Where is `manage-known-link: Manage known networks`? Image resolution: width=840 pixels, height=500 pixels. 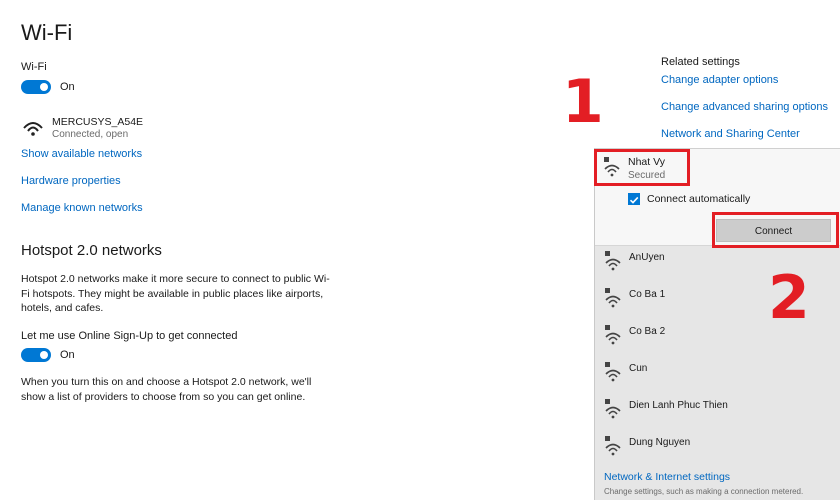
manage-known-link: Manage known networks is located at coordinates (82, 208).